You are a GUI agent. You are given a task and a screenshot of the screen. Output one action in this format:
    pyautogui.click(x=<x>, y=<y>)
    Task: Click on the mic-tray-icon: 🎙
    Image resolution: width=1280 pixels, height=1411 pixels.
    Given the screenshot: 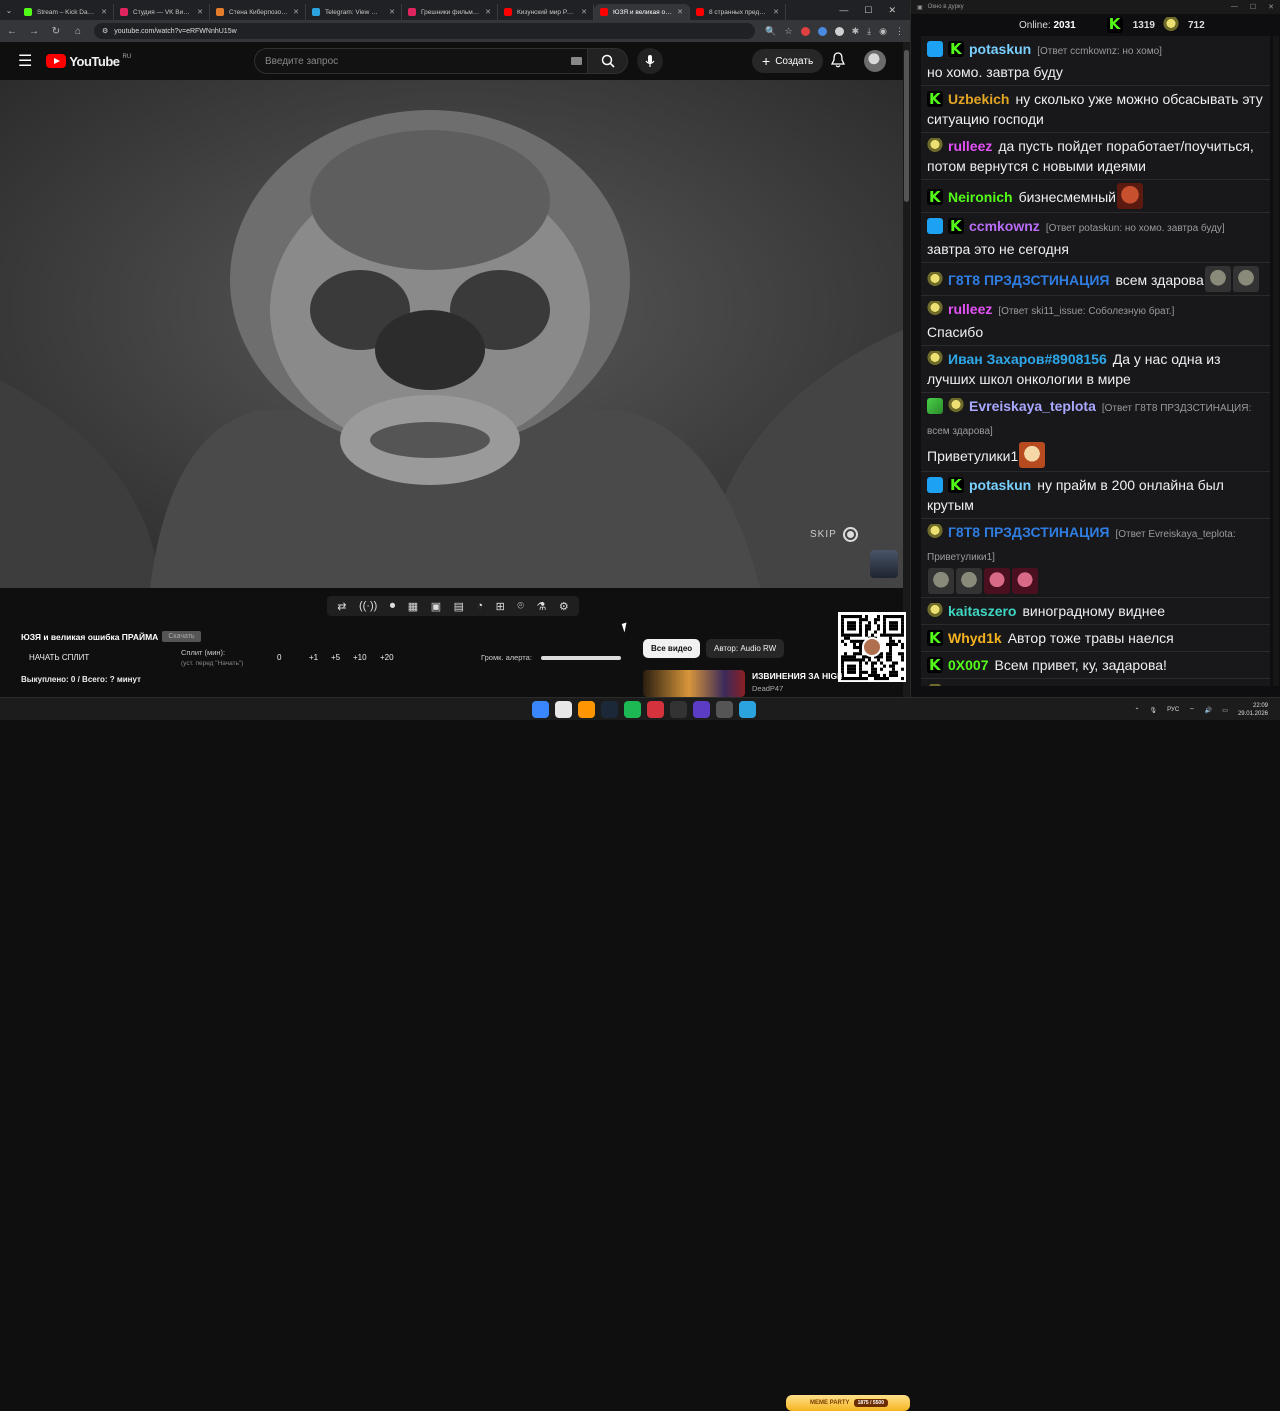 What is the action you would take?
    pyautogui.click(x=1154, y=710)
    